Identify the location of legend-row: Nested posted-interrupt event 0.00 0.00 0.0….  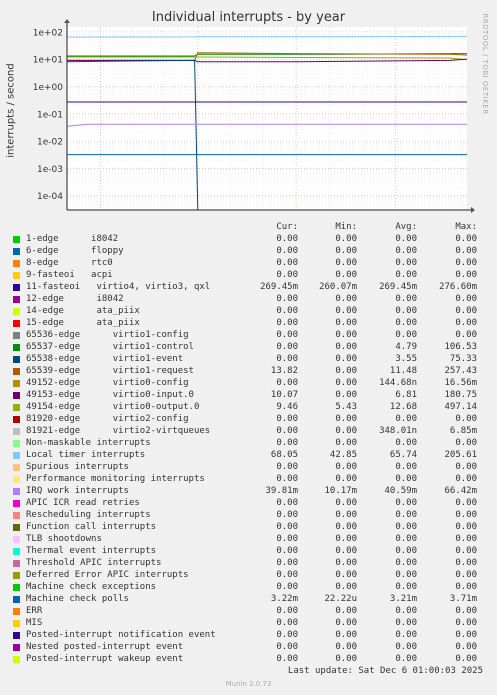
(248, 648).